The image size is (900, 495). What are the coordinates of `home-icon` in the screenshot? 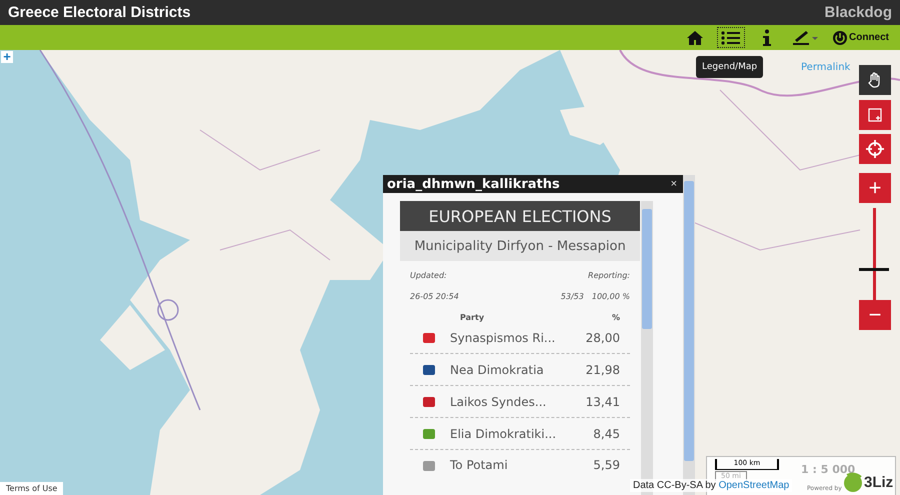 It's located at (695, 38).